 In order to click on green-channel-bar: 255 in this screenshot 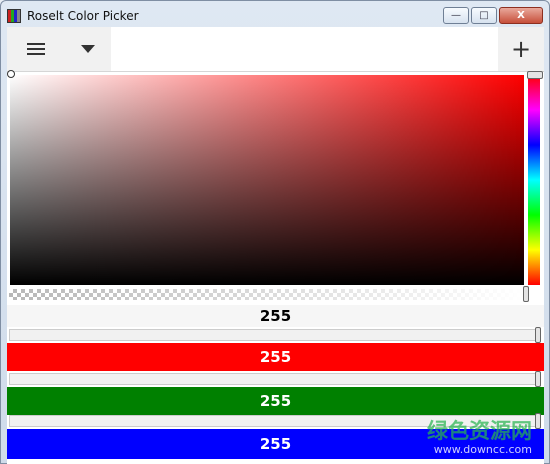, I will do `click(275, 401)`.